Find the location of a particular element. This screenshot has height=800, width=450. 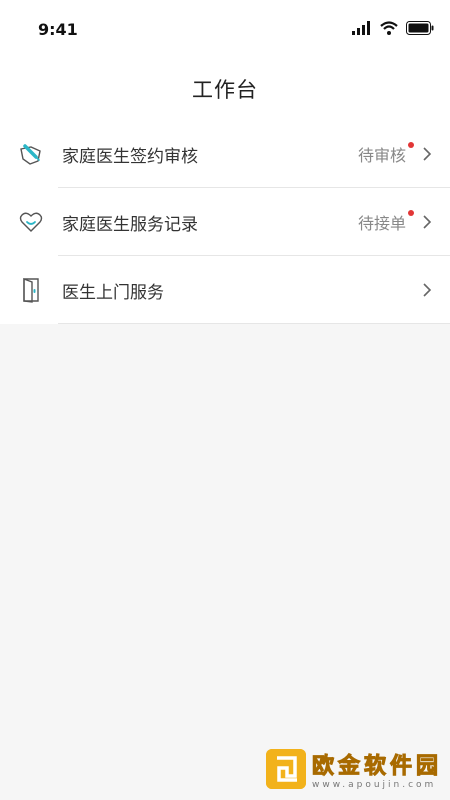

page-title: 工作台 is located at coordinates (225, 90).